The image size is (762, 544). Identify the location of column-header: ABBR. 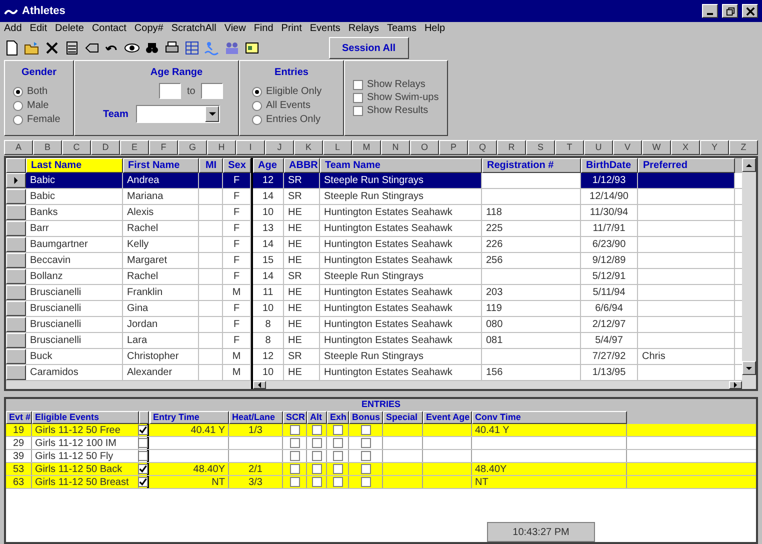
(302, 165).